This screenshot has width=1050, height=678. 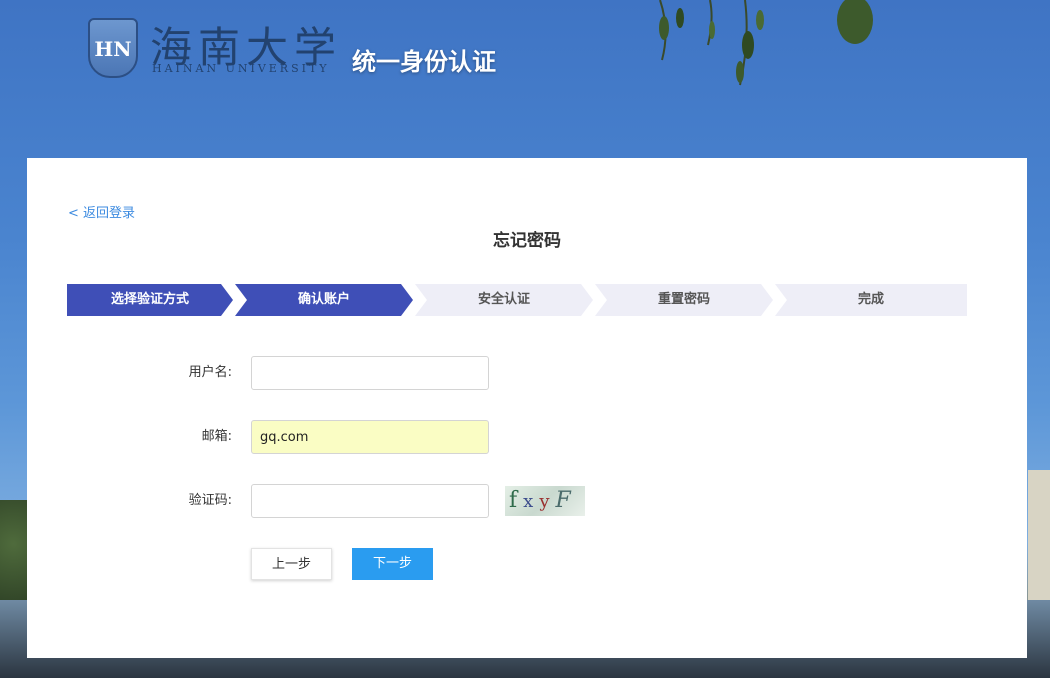 What do you see at coordinates (504, 300) in the screenshot?
I see `step-security-verification: 安全认证` at bounding box center [504, 300].